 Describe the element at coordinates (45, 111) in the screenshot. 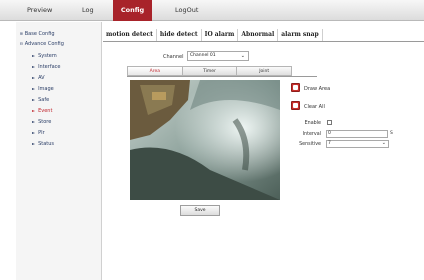

I see `sidebar-item-label: Event` at that location.